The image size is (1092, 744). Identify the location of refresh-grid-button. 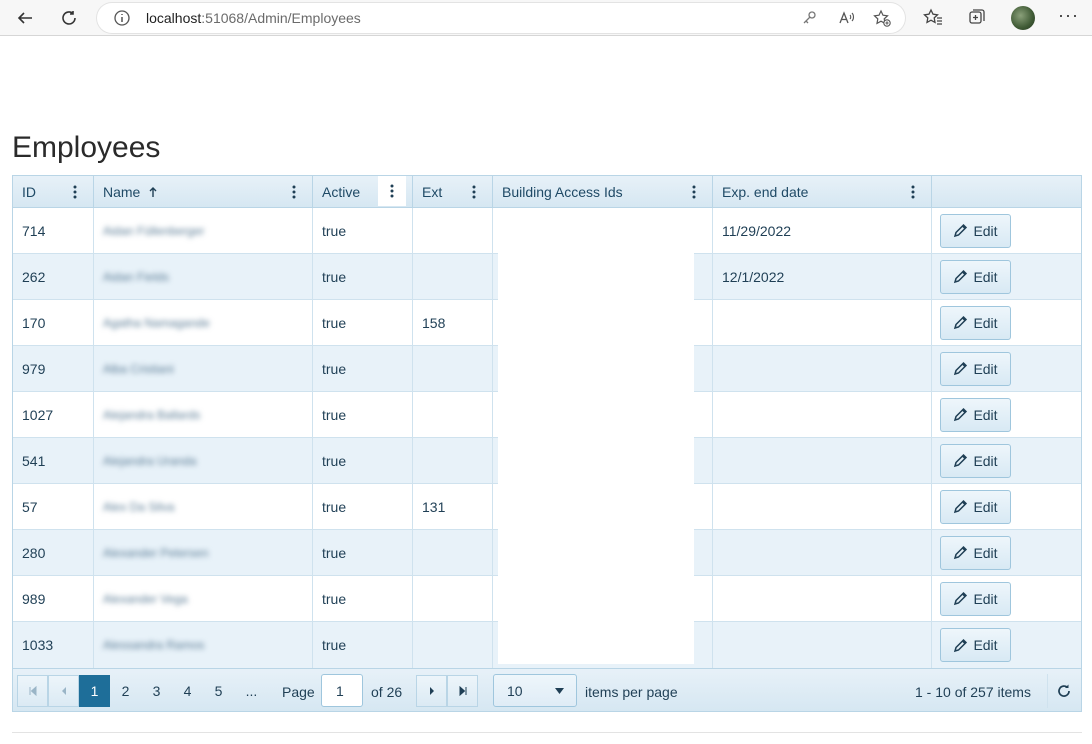
(1063, 691).